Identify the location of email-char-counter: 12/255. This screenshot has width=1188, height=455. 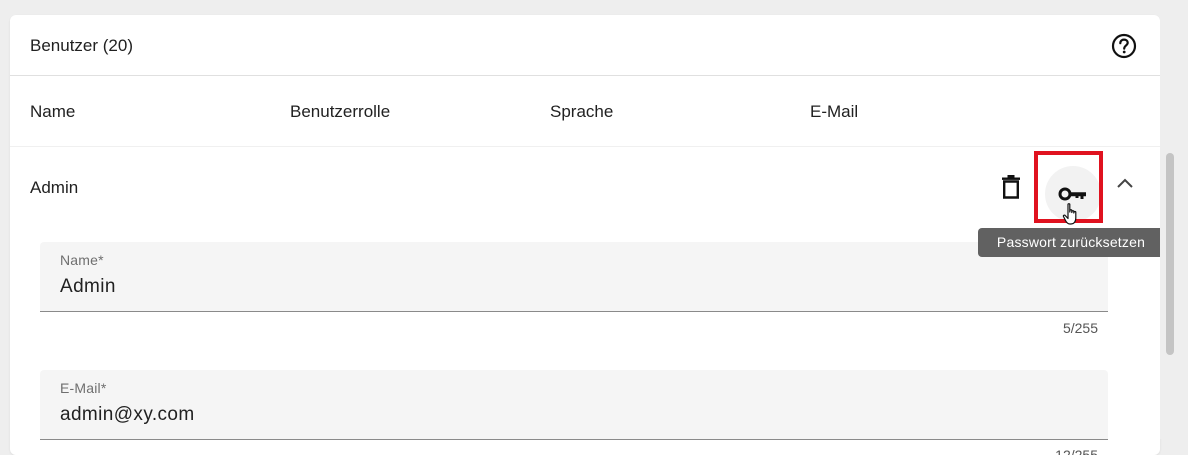
(1076, 451).